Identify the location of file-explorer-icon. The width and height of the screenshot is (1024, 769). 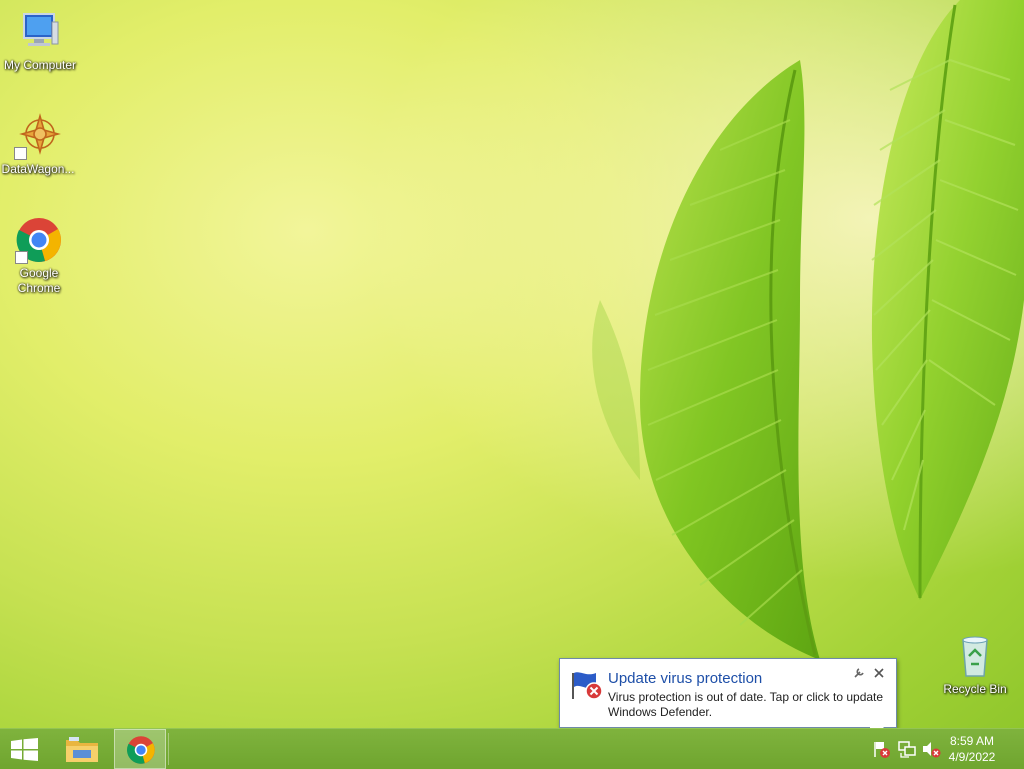
(82, 749).